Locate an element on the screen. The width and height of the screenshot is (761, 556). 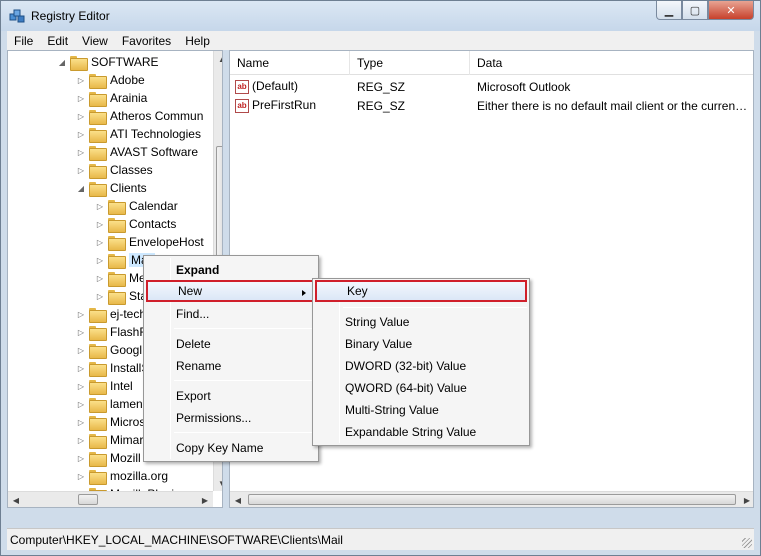
list-horizontal-scrollbar: ◀ ▶ is located at coordinates (491, 499).